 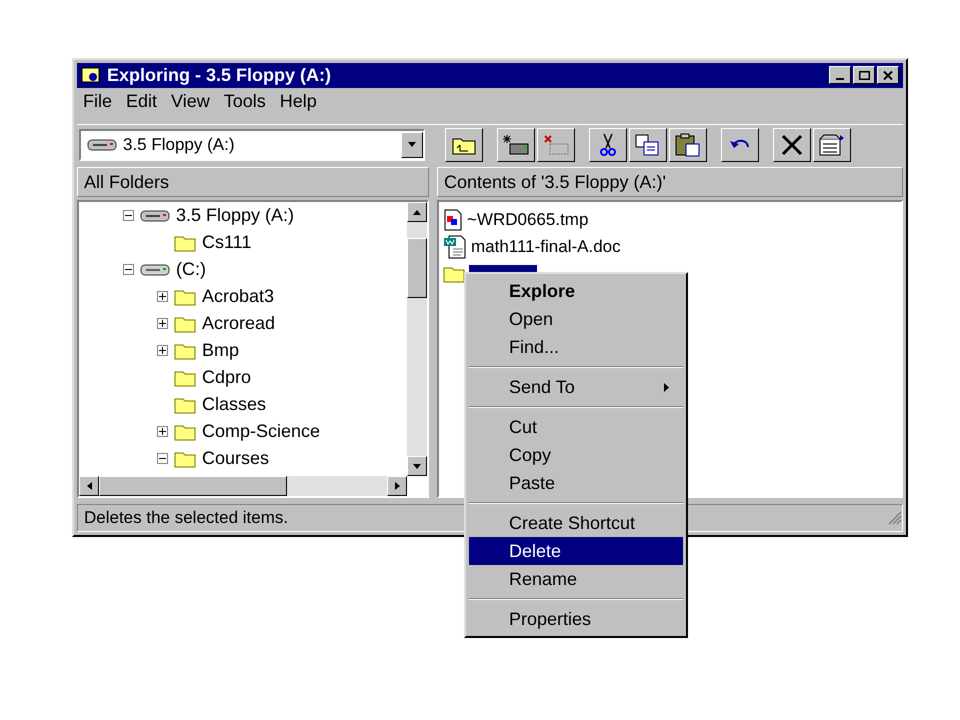 I want to click on minimize-icon, so click(x=840, y=79).